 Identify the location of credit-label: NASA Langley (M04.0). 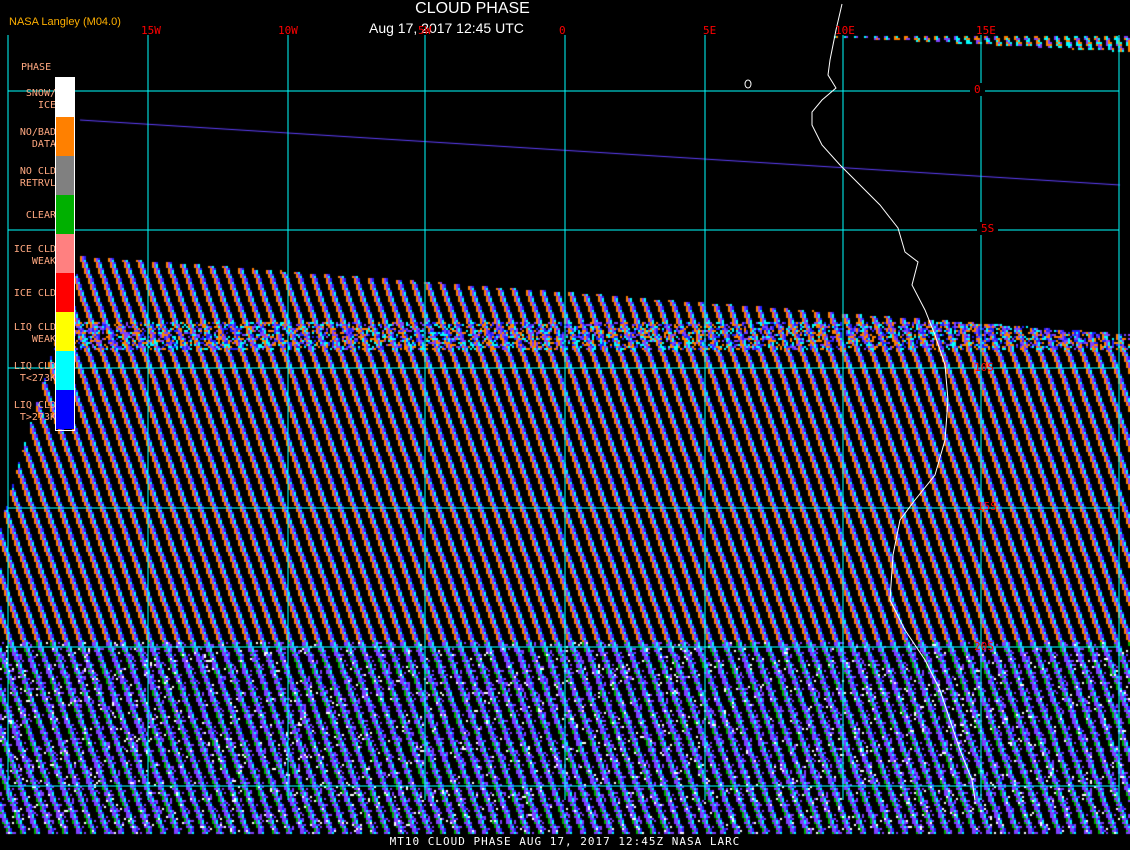
(65, 22).